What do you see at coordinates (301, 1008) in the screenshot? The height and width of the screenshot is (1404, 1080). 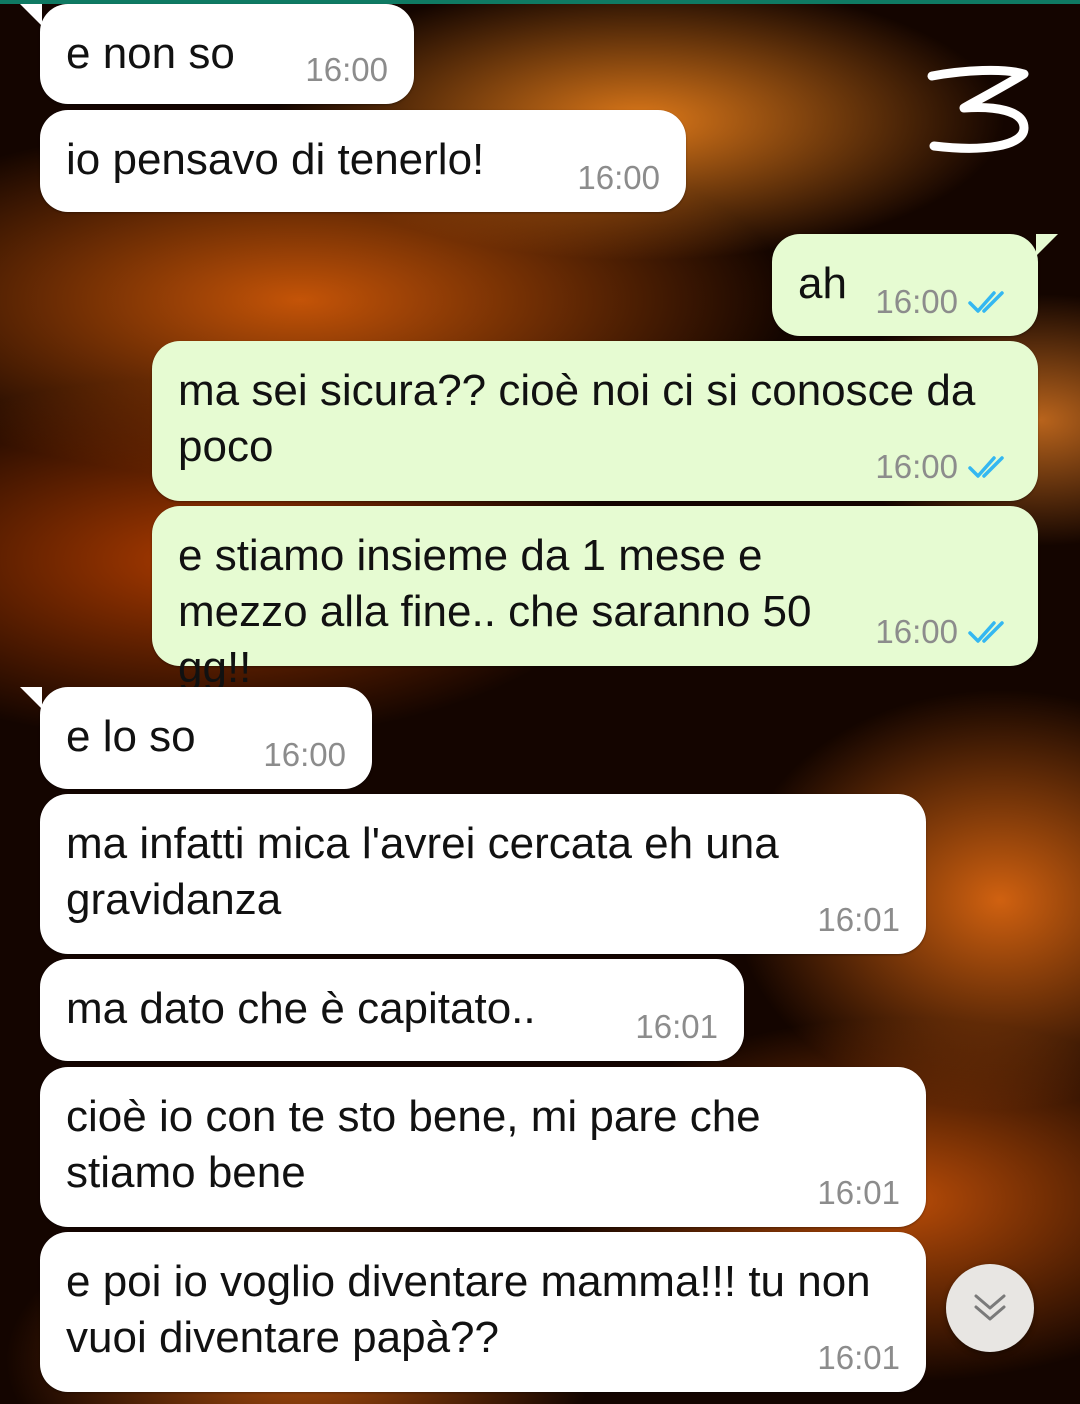 I see `message-text: ma dato che è capitato..` at bounding box center [301, 1008].